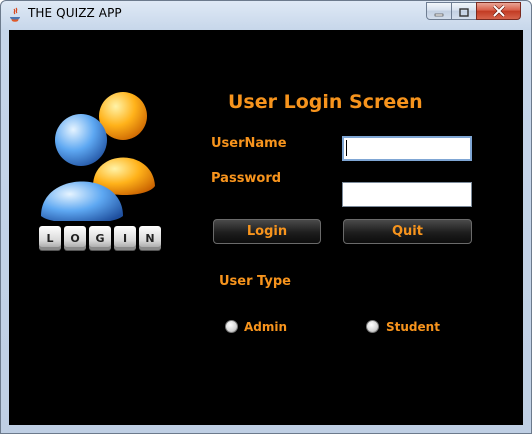  Describe the element at coordinates (266, 15) in the screenshot. I see `title-bar: THE QUIZZ APP` at that location.